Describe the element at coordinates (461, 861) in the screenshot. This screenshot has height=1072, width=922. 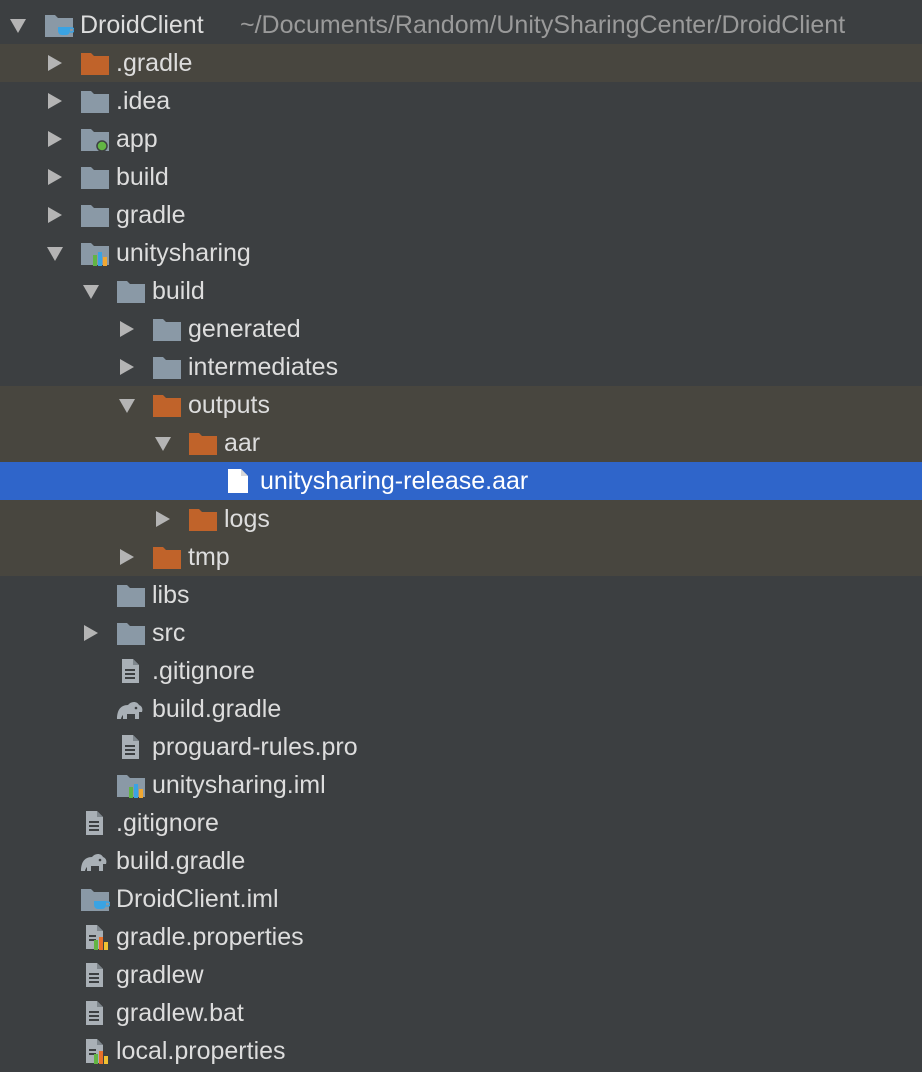
I see `tree-node-build-gradle: build.gradle` at that location.